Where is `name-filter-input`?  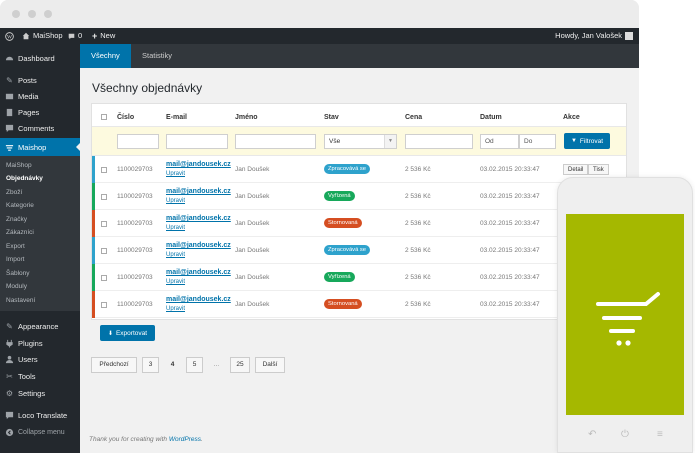
name-filter-input is located at coordinates (275, 141).